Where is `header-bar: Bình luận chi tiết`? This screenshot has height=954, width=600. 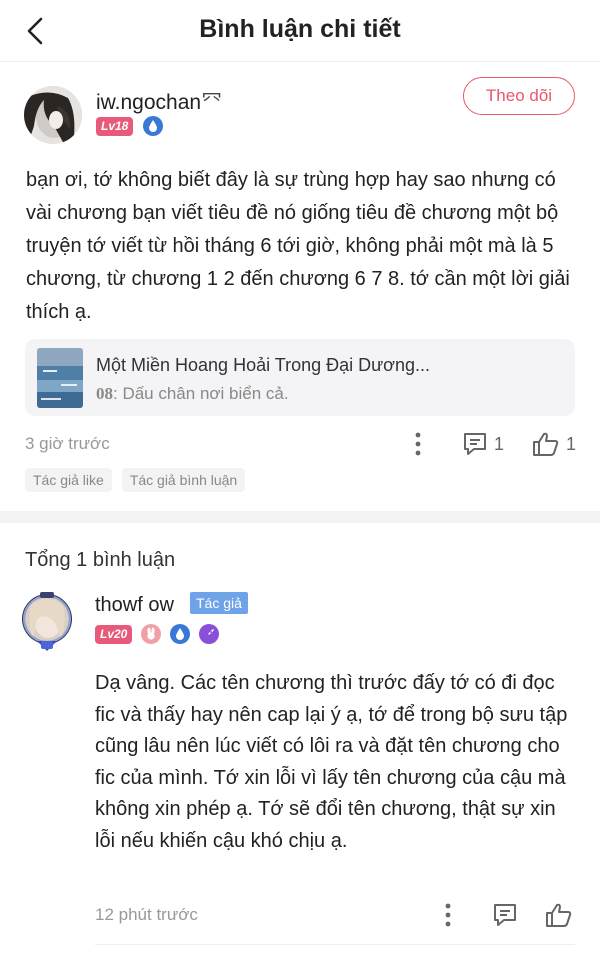
header-bar: Bình luận chi tiết is located at coordinates (300, 31).